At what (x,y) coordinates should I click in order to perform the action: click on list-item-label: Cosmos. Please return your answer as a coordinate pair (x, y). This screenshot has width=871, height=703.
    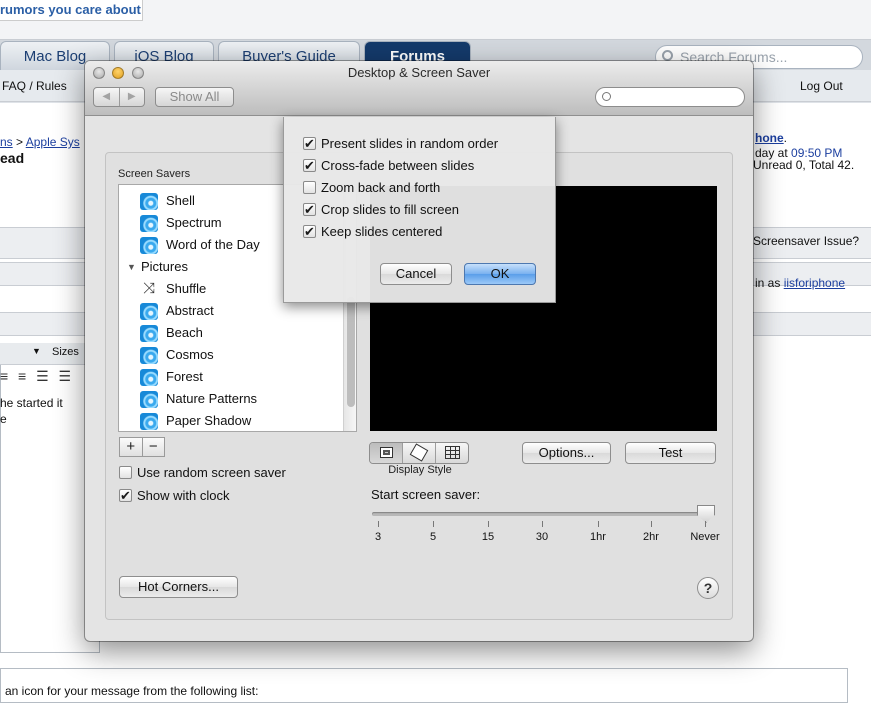
    Looking at the image, I should click on (190, 354).